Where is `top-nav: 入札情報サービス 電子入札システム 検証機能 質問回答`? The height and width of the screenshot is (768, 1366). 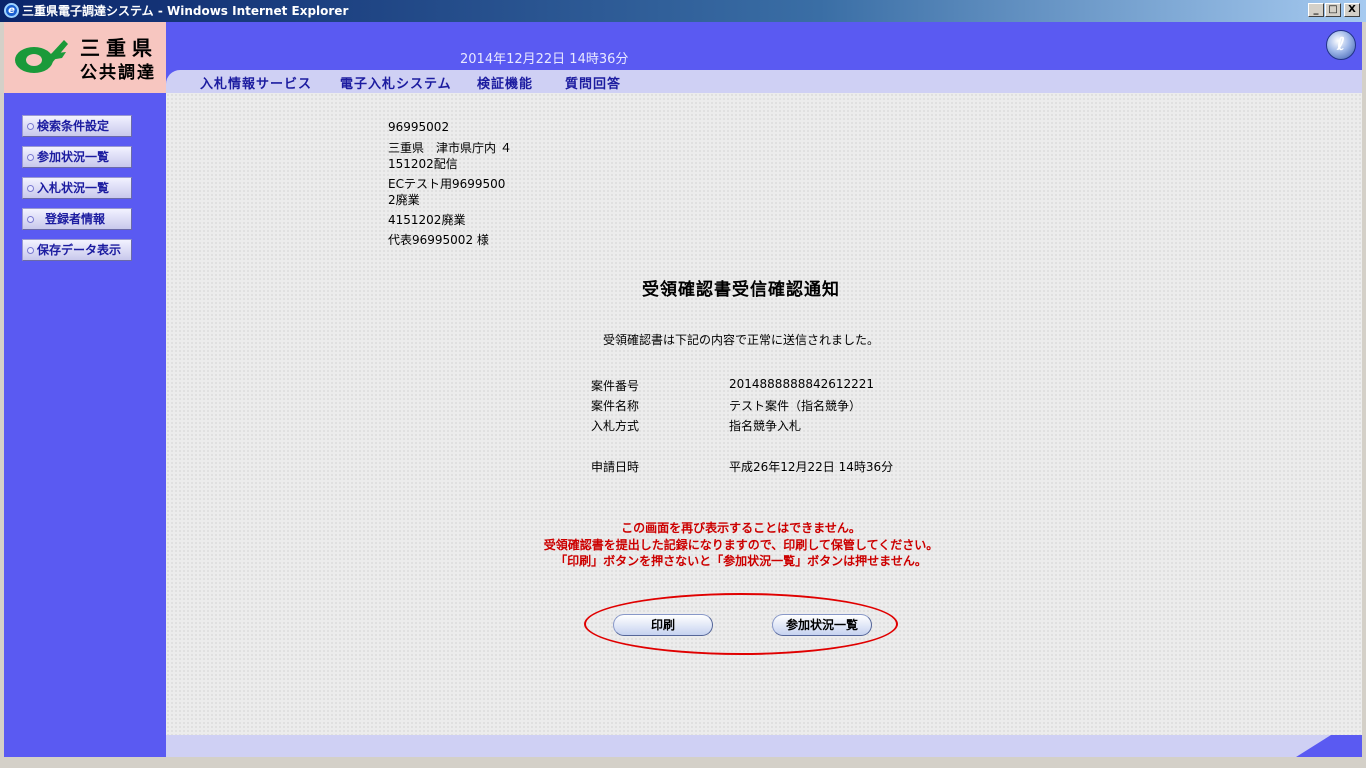 top-nav: 入札情報サービス 電子入札システム 検証機能 質問回答 is located at coordinates (764, 81).